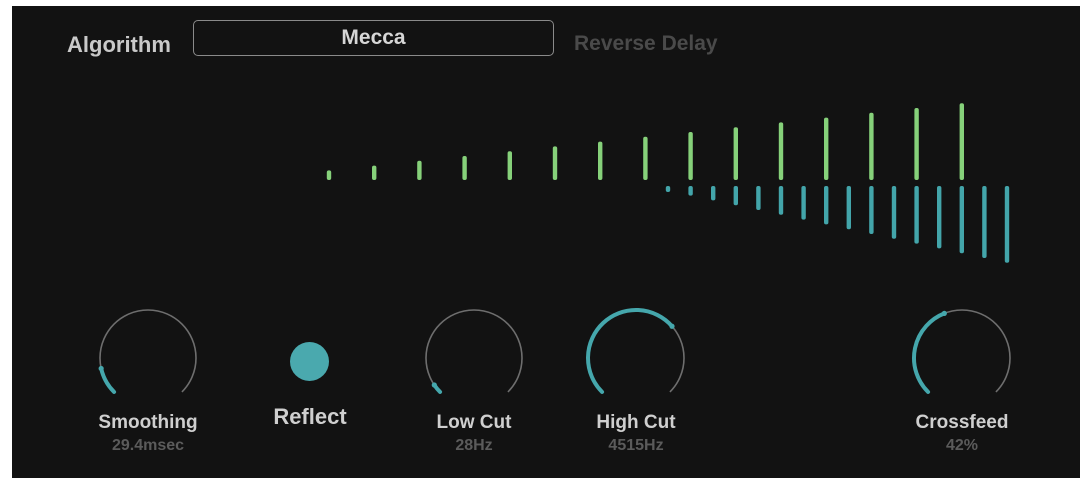 This screenshot has height=480, width=1081. I want to click on crossfeed-knob, so click(962, 358).